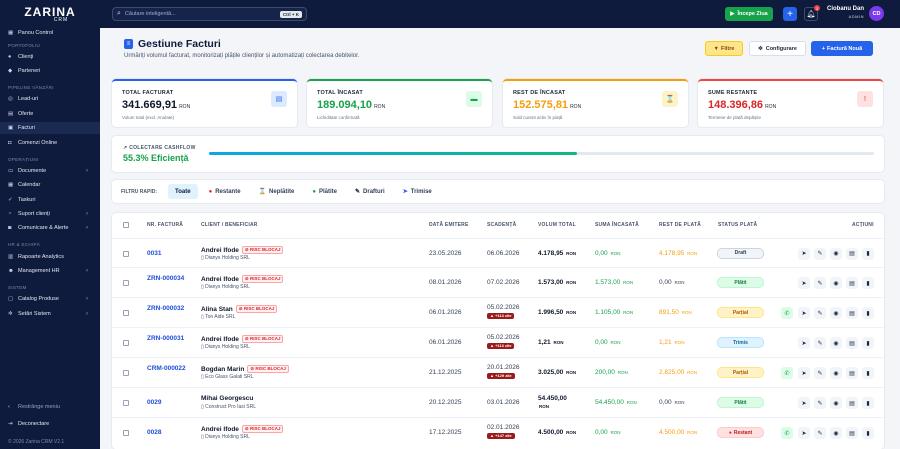 This screenshot has width=900, height=449. Describe the element at coordinates (324, 191) in the screenshot. I see `filter-chip-pl-tite: ● Plătite` at that location.